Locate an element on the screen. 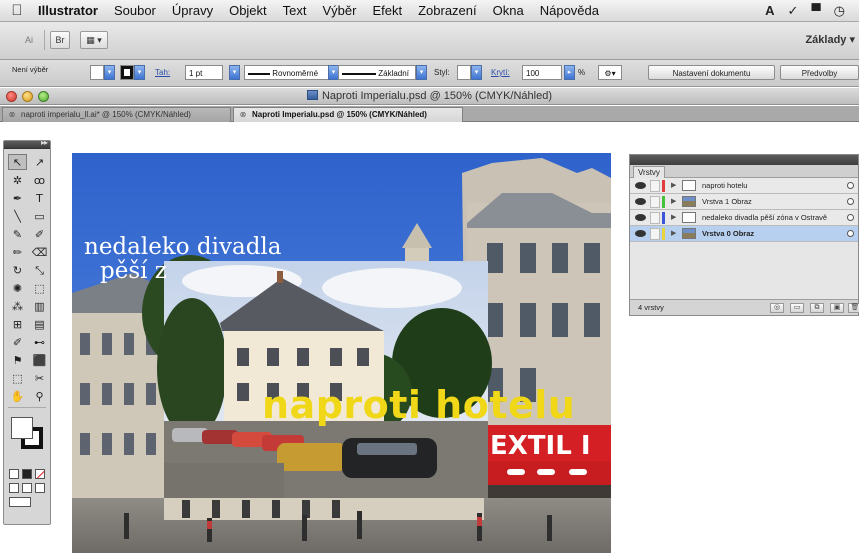  delete-layer-button: 🗑 is located at coordinates (853, 308).